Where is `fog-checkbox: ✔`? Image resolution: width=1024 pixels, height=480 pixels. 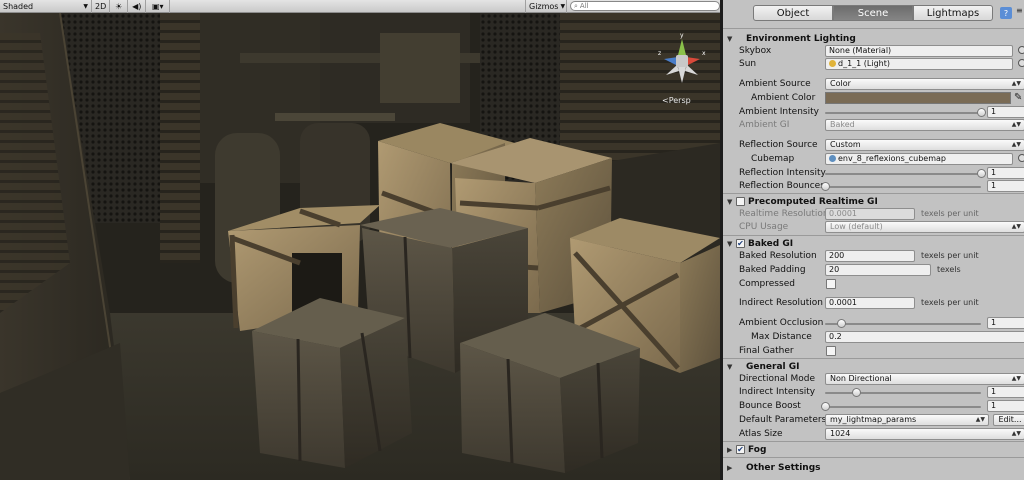 fog-checkbox: ✔ is located at coordinates (740, 449).